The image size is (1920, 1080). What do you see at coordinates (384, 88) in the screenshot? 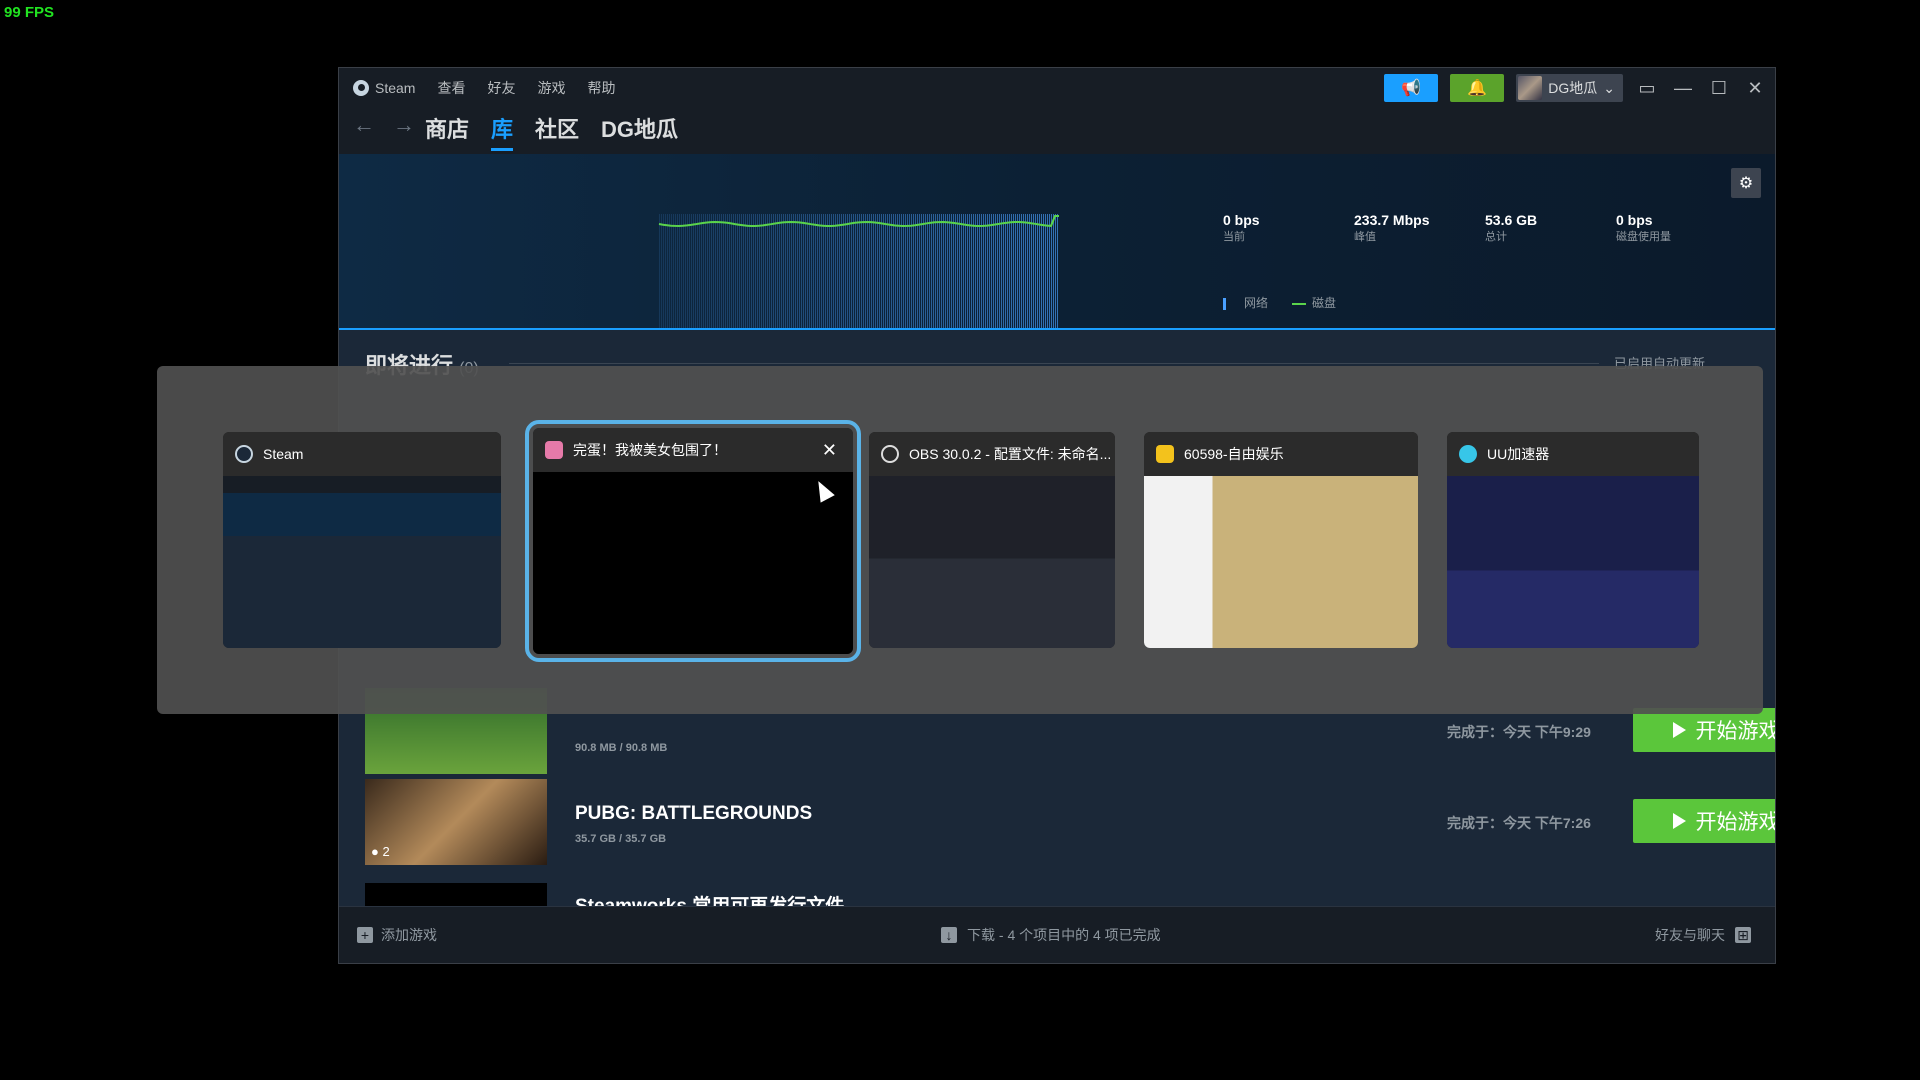
I see `steam-menu: Steam` at bounding box center [384, 88].